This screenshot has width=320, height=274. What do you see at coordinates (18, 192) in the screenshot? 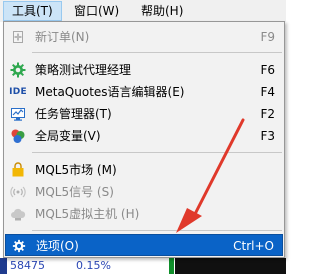
I see `signal-icon` at bounding box center [18, 192].